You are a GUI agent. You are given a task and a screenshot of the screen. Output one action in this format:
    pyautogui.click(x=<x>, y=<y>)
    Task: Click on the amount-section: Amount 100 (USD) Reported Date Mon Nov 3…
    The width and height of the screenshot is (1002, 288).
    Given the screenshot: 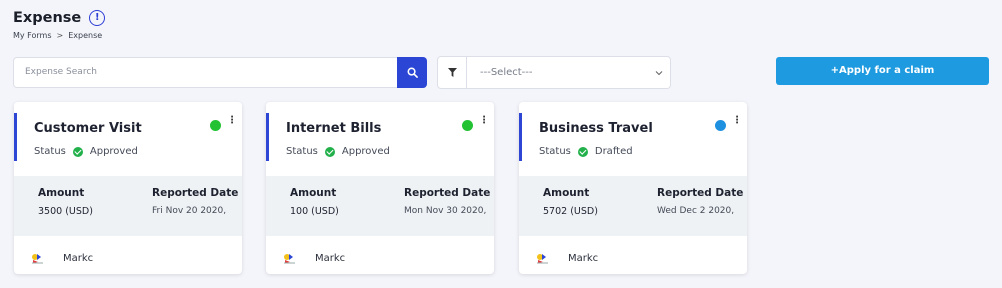 What is the action you would take?
    pyautogui.click(x=380, y=206)
    